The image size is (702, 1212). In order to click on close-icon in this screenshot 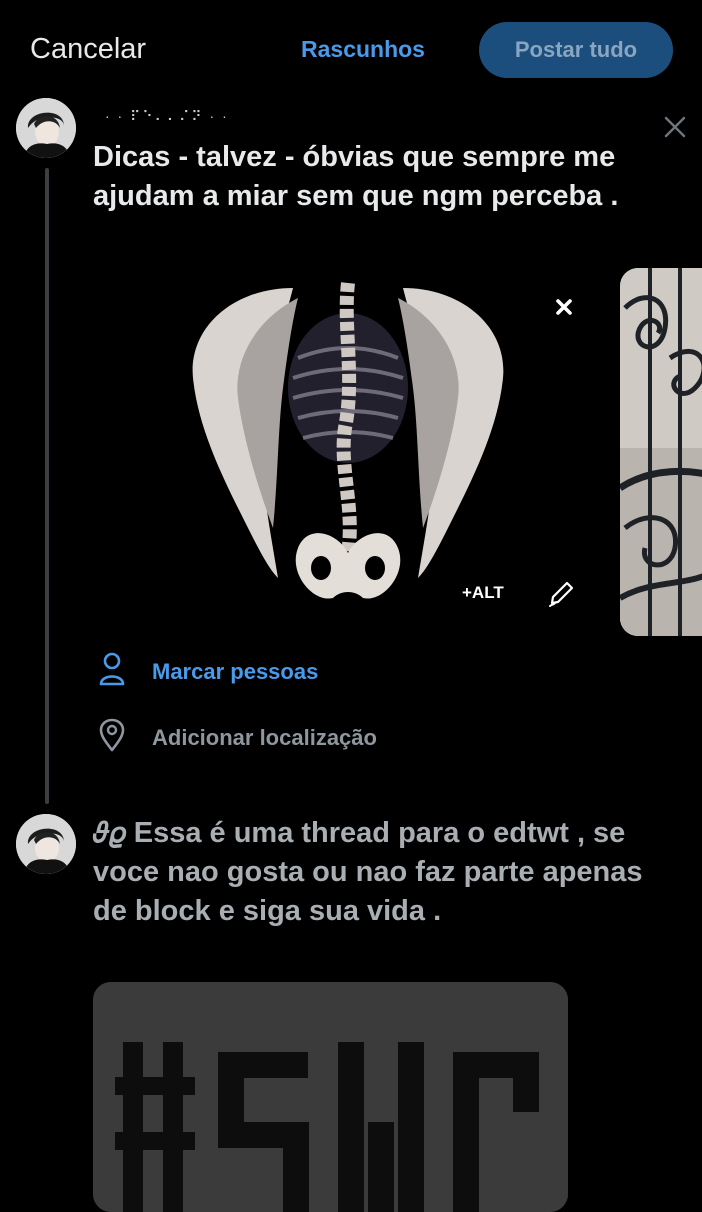, I will do `click(675, 127)`.